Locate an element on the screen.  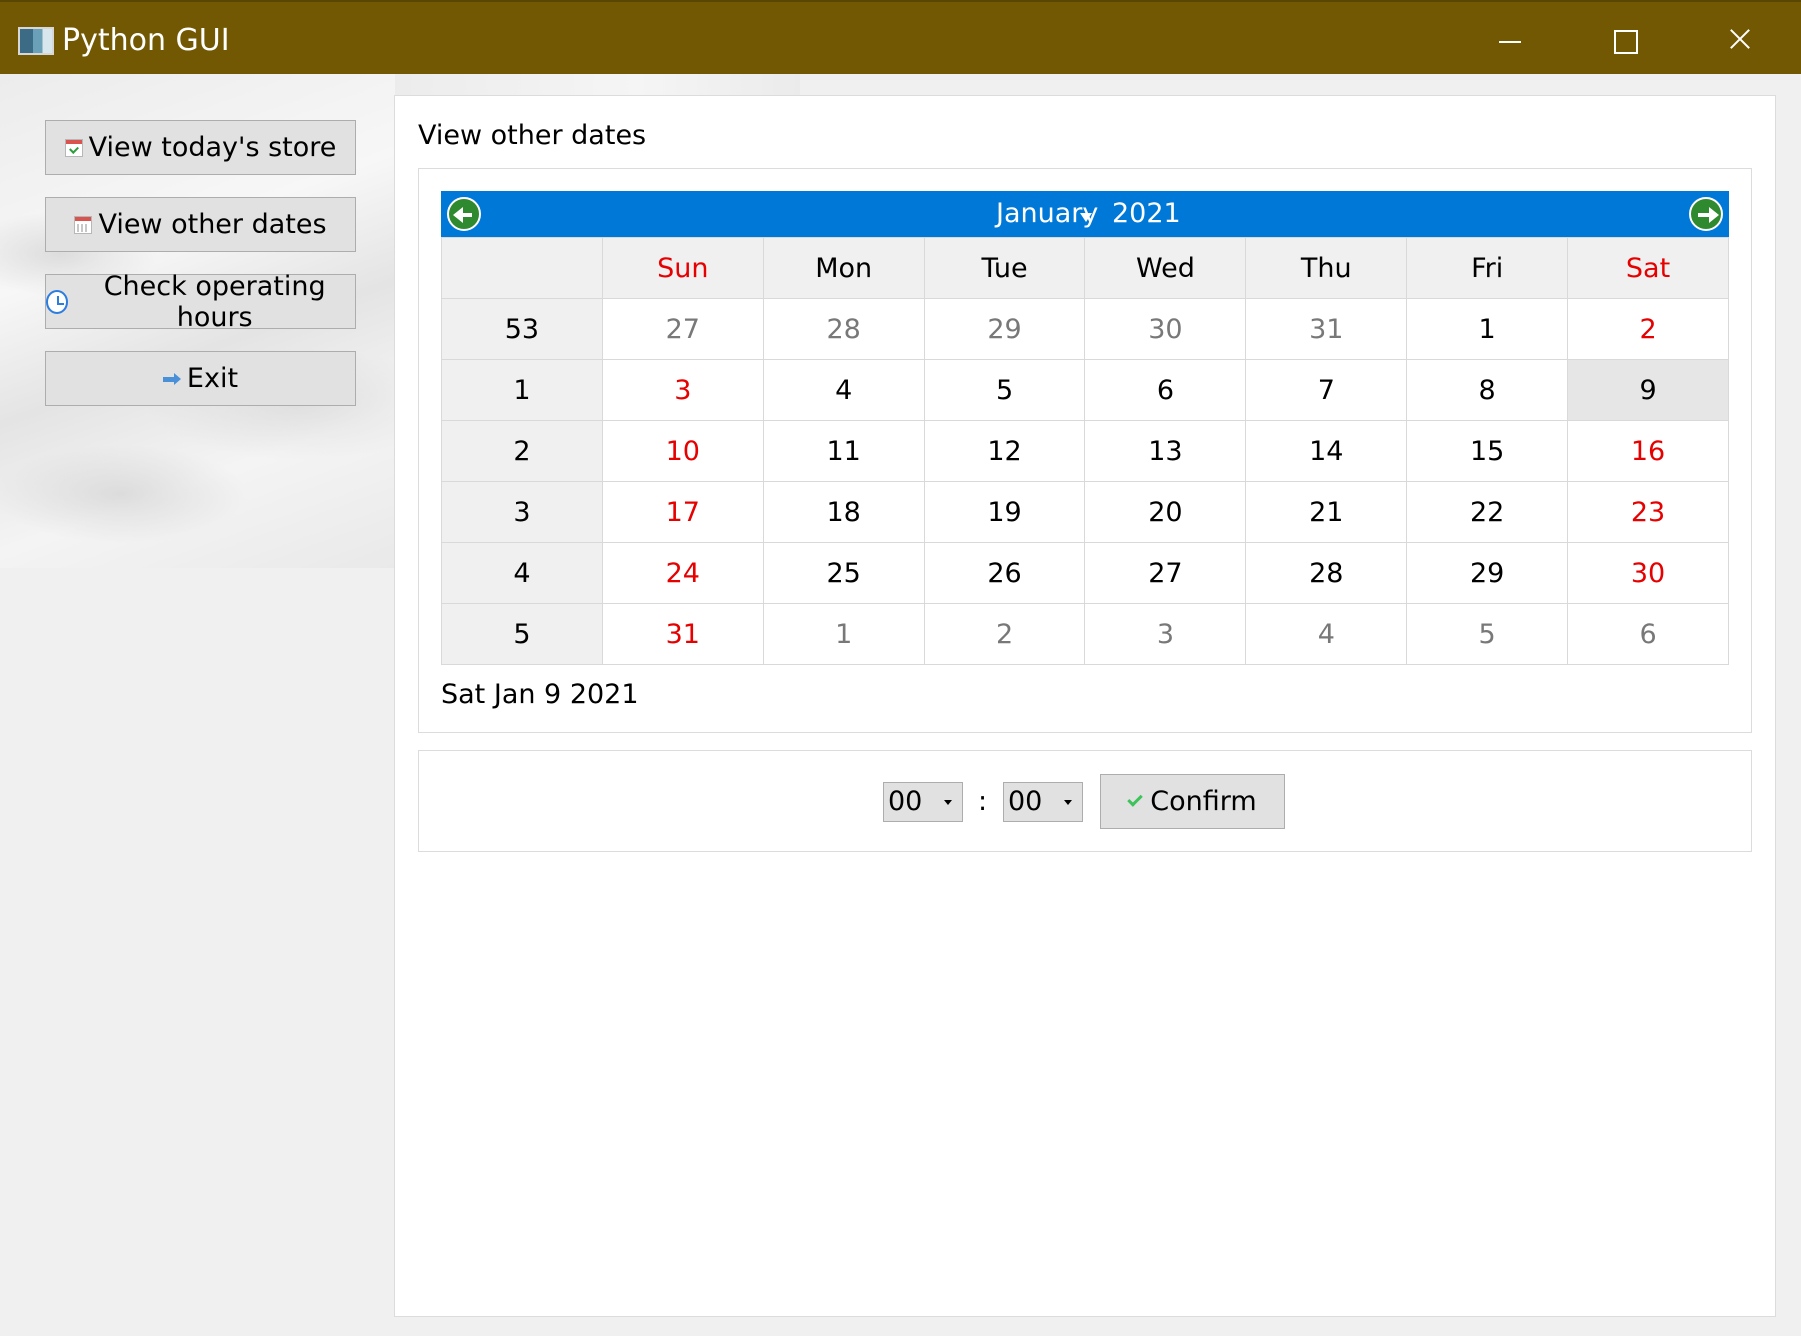
calendar-navigation-bar: January 2021 is located at coordinates (1085, 214).